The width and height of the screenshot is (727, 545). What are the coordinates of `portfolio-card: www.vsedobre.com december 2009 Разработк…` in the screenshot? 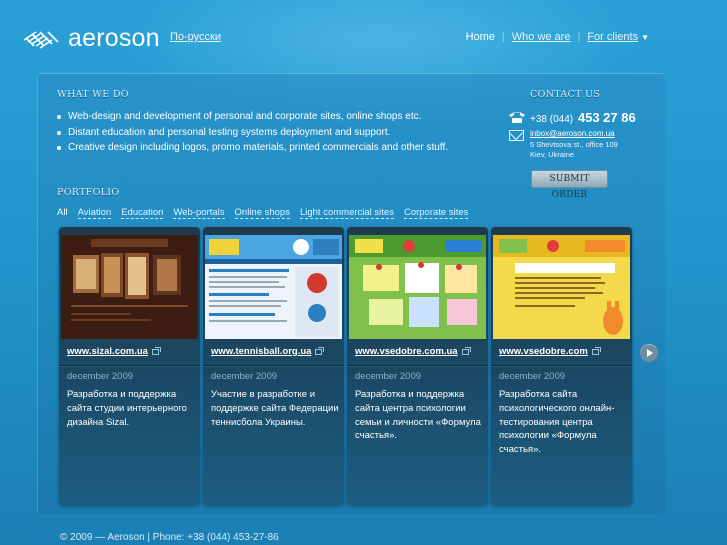 It's located at (561, 366).